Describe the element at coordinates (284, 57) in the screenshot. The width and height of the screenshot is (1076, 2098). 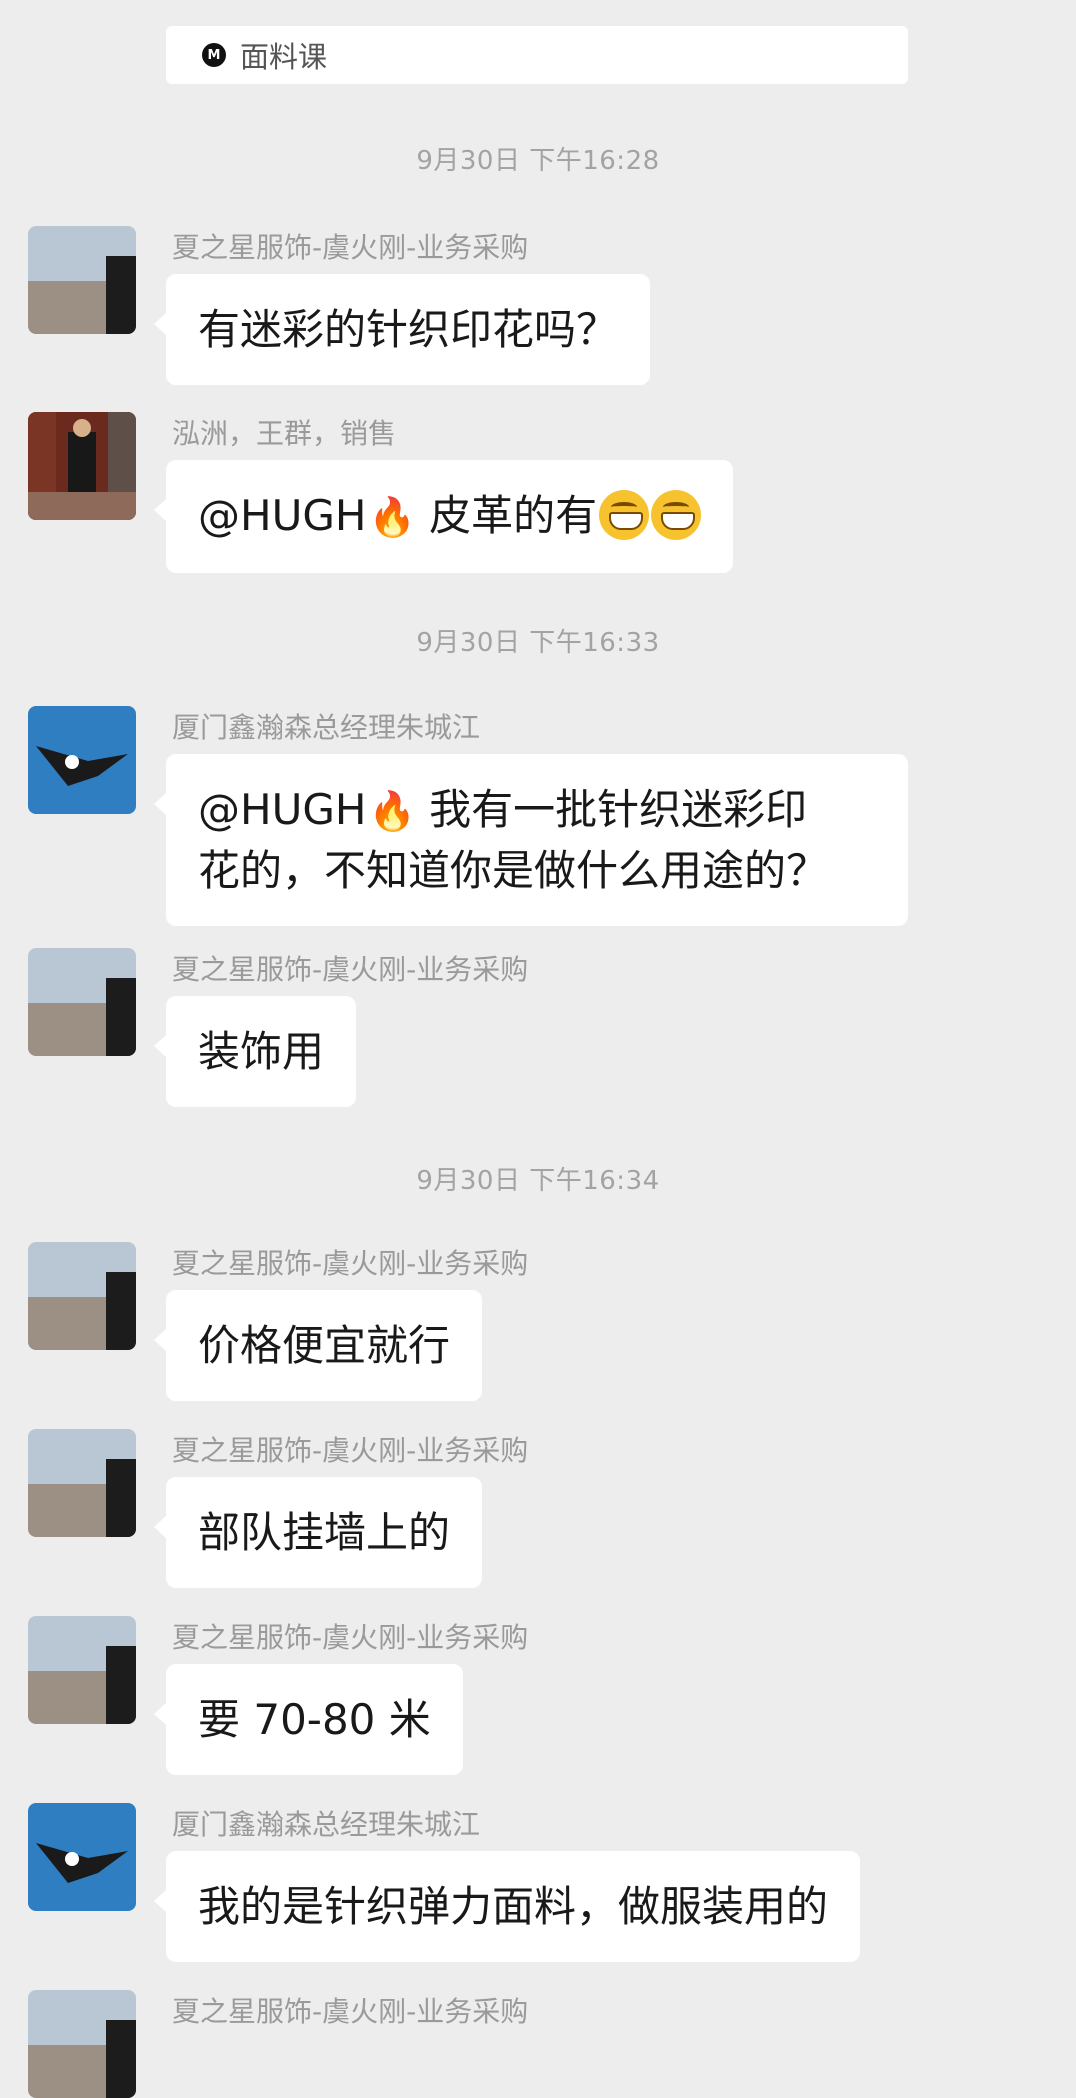
I see `course-card-title: 面料课` at that location.